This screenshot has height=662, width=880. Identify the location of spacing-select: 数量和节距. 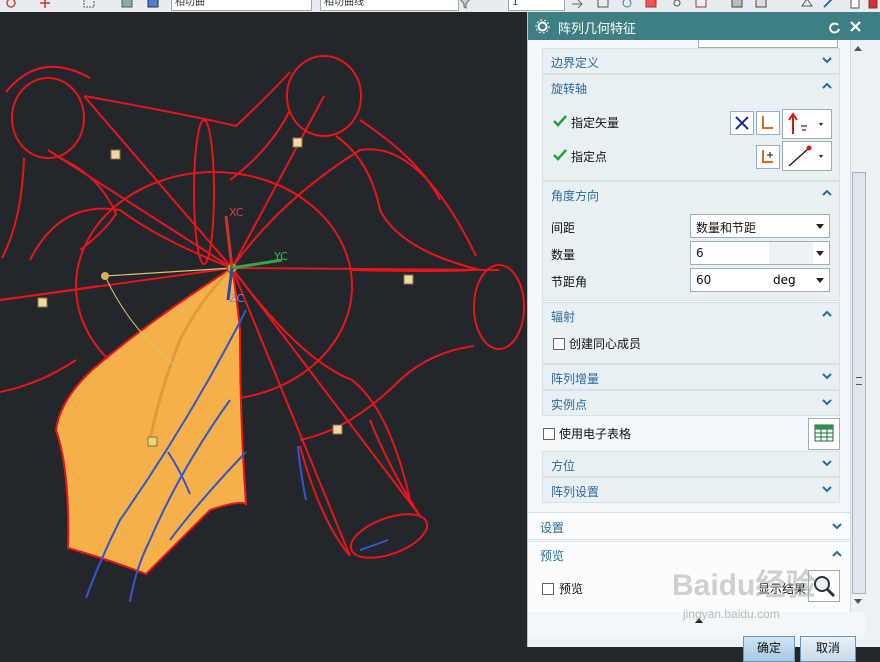
(760, 226).